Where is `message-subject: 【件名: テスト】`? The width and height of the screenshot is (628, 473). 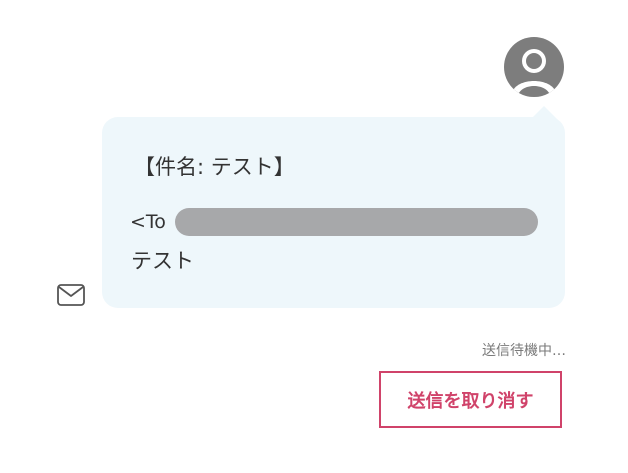 message-subject: 【件名: テスト】 is located at coordinates (214, 167).